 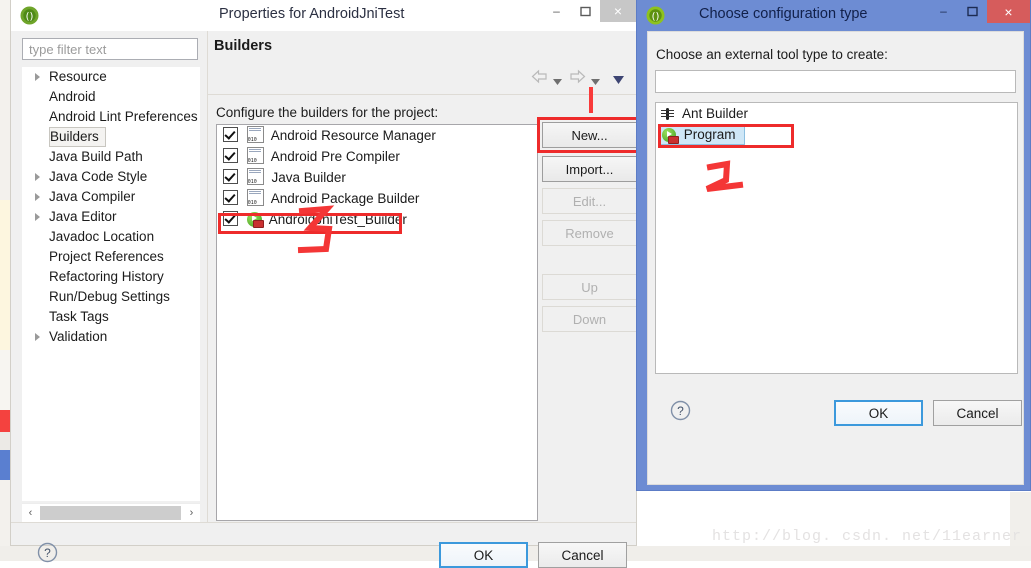 What do you see at coordinates (243, 46) in the screenshot?
I see `page-title: Builders` at bounding box center [243, 46].